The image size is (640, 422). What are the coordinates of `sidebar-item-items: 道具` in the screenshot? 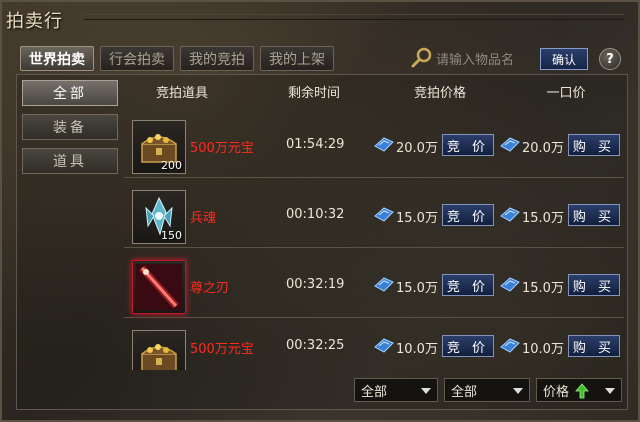 It's located at (70, 161).